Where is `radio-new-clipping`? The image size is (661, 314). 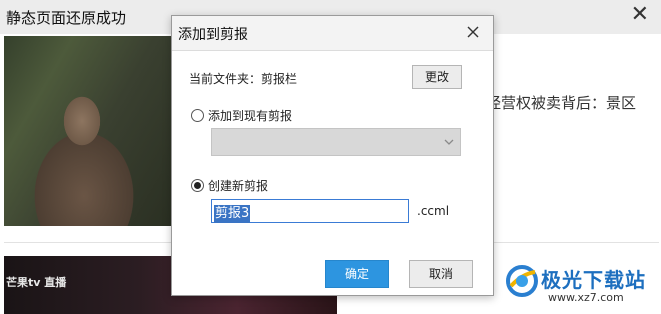 radio-new-clipping is located at coordinates (197, 185).